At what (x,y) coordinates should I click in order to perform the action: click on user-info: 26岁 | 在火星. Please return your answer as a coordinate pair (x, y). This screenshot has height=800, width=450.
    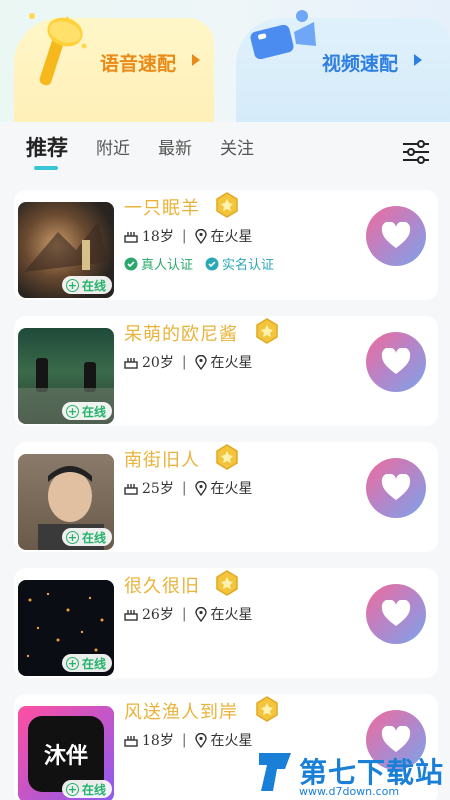
    Looking at the image, I should click on (188, 614).